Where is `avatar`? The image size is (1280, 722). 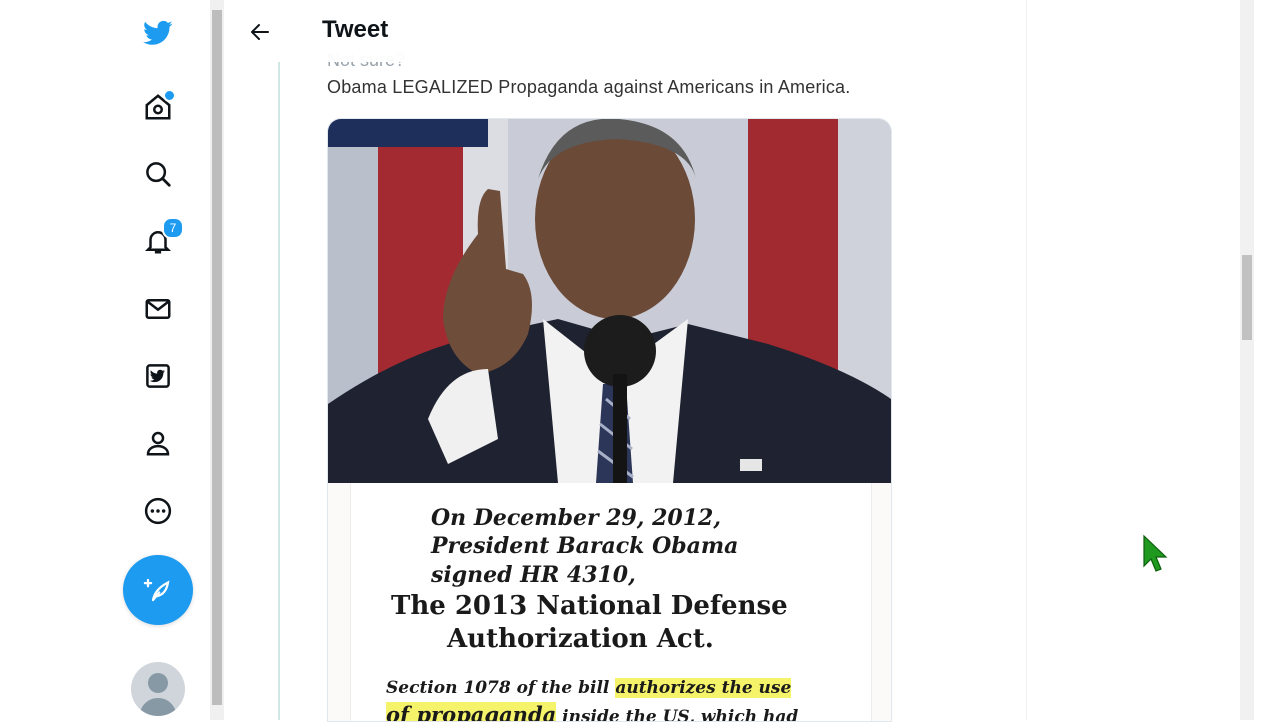 avatar is located at coordinates (158, 689).